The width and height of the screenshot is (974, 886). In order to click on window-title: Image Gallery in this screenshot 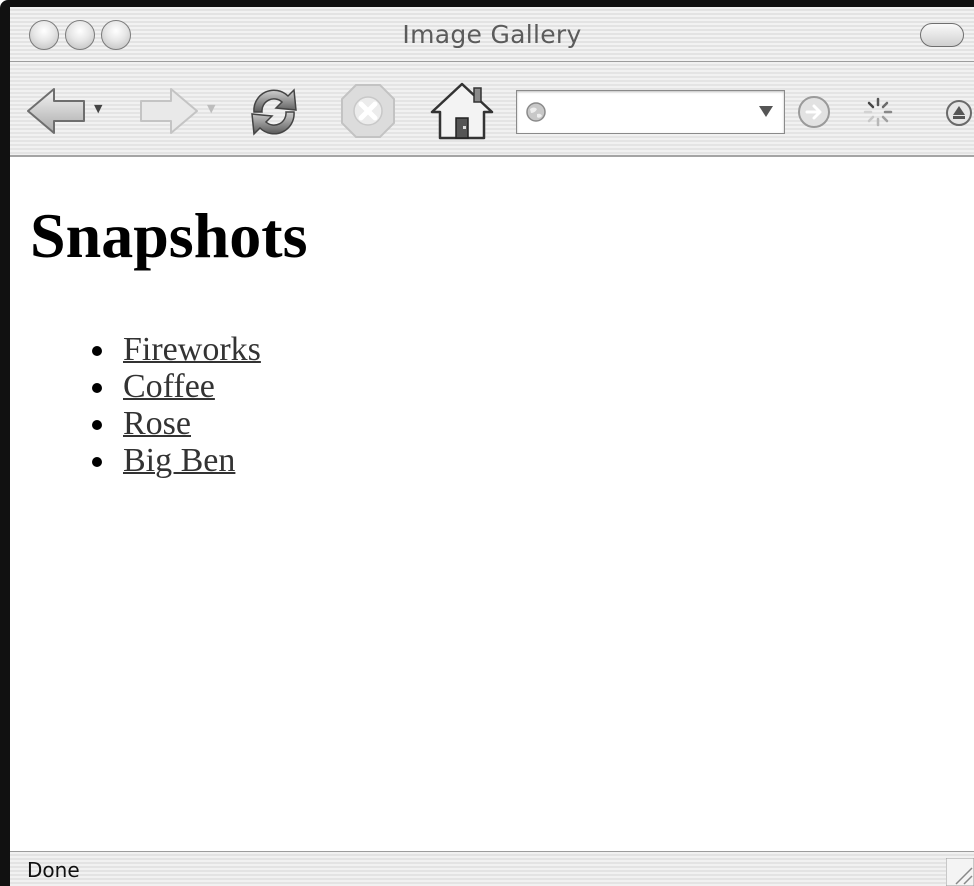, I will do `click(492, 34)`.